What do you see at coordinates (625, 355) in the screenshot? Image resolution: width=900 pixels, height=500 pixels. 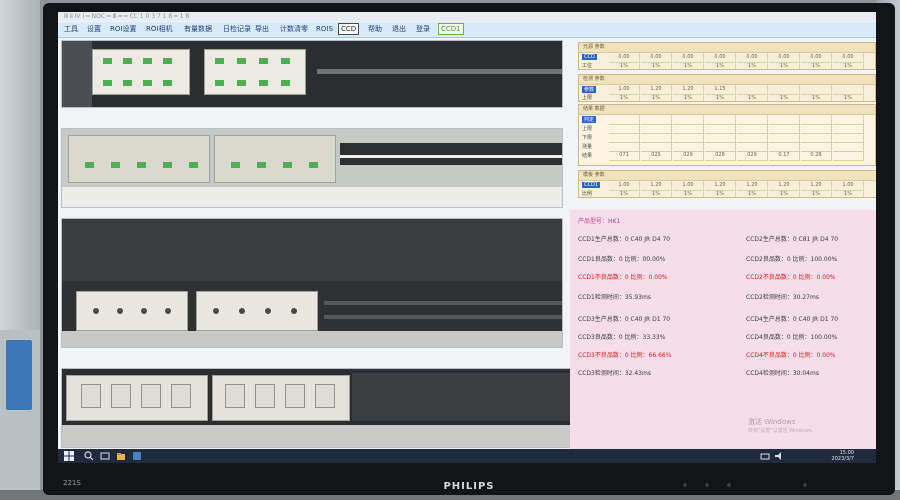 I see `ccd3-defect: CCD3不良品数：0 比例：66.66%` at bounding box center [625, 355].